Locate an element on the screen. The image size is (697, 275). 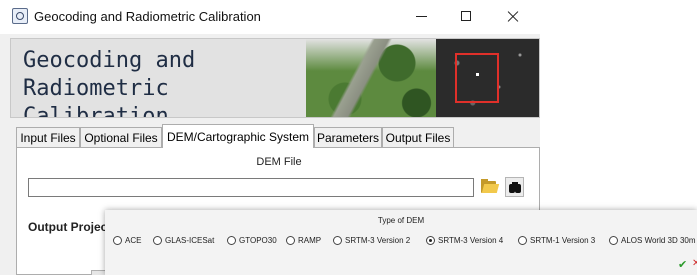
target-point is located at coordinates (477, 74).